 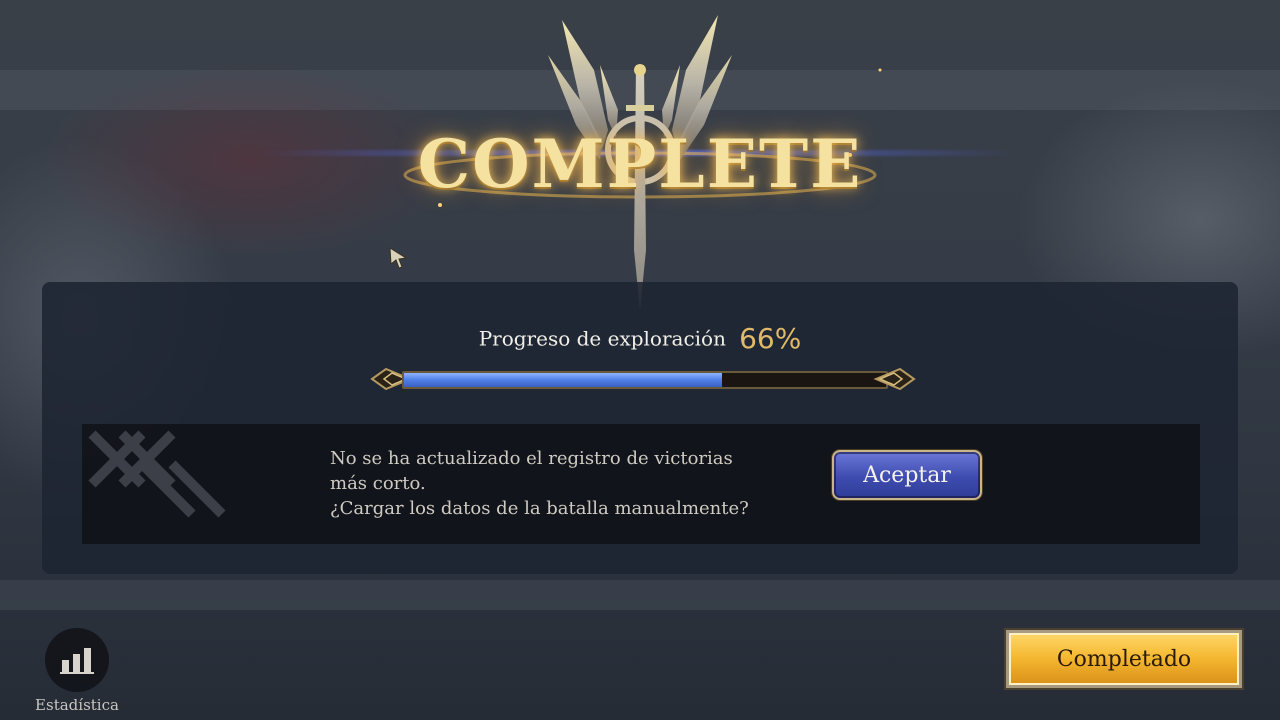 I want to click on progress-fill, so click(x=563, y=380).